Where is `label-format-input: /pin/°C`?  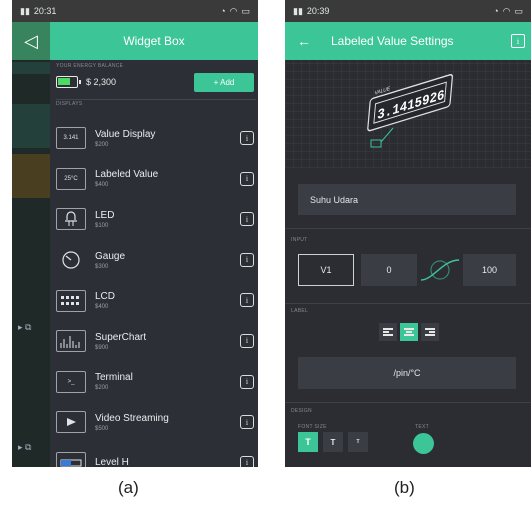 label-format-input: /pin/°C is located at coordinates (407, 373).